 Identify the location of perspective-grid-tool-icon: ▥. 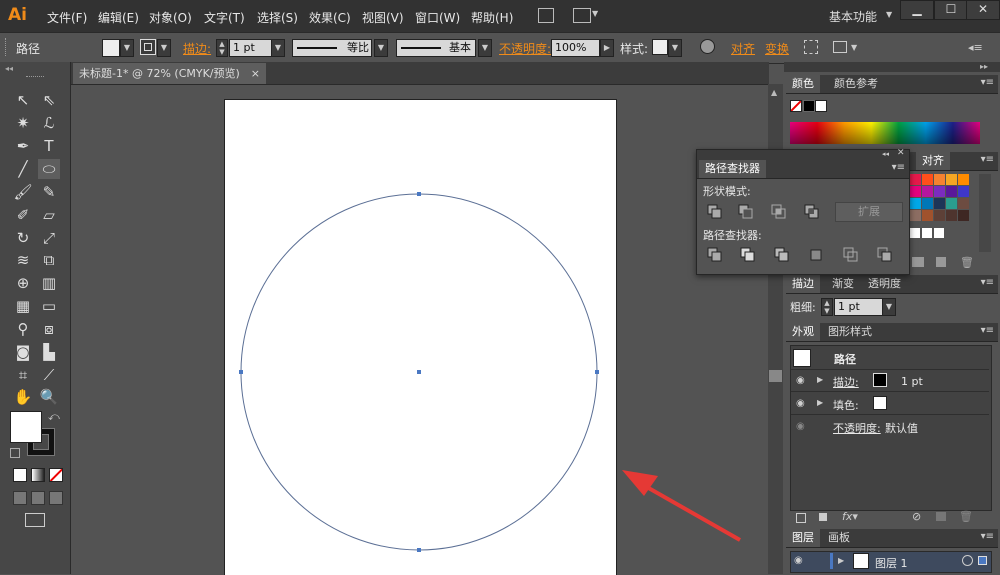
(49, 283).